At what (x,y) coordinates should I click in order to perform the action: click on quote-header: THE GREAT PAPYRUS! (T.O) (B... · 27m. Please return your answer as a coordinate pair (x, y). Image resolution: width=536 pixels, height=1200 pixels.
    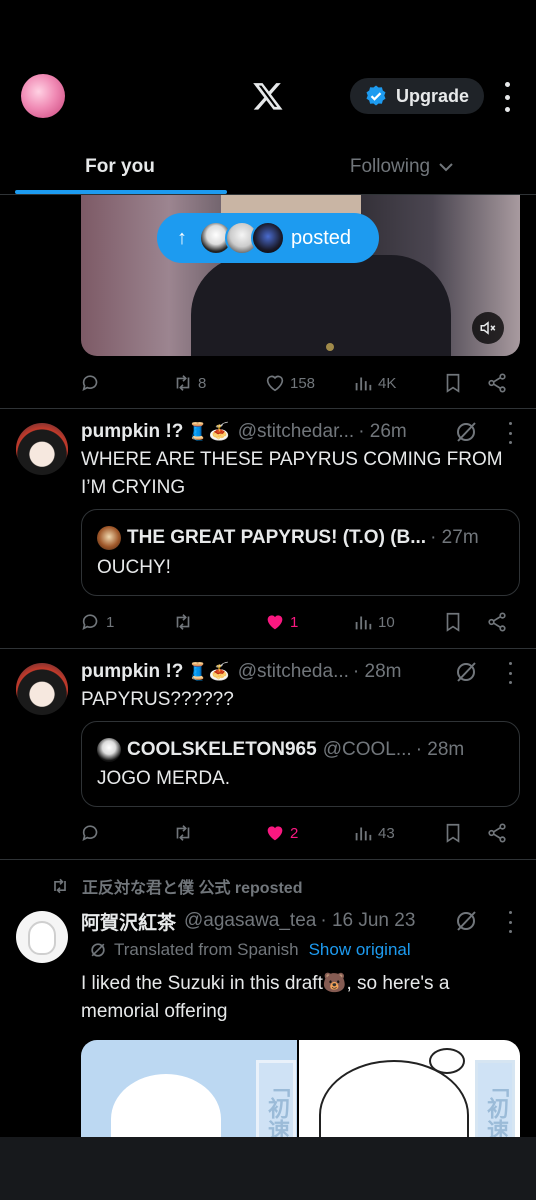
    Looking at the image, I should click on (288, 538).